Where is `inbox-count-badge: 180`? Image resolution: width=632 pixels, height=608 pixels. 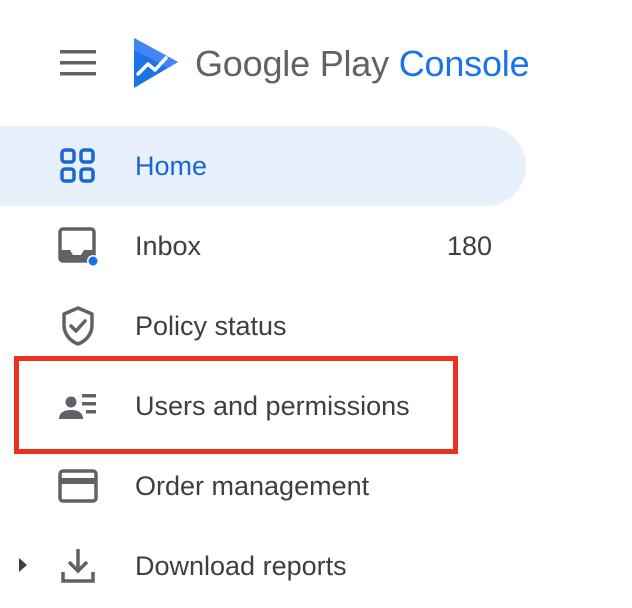
inbox-count-badge: 180 is located at coordinates (469, 246).